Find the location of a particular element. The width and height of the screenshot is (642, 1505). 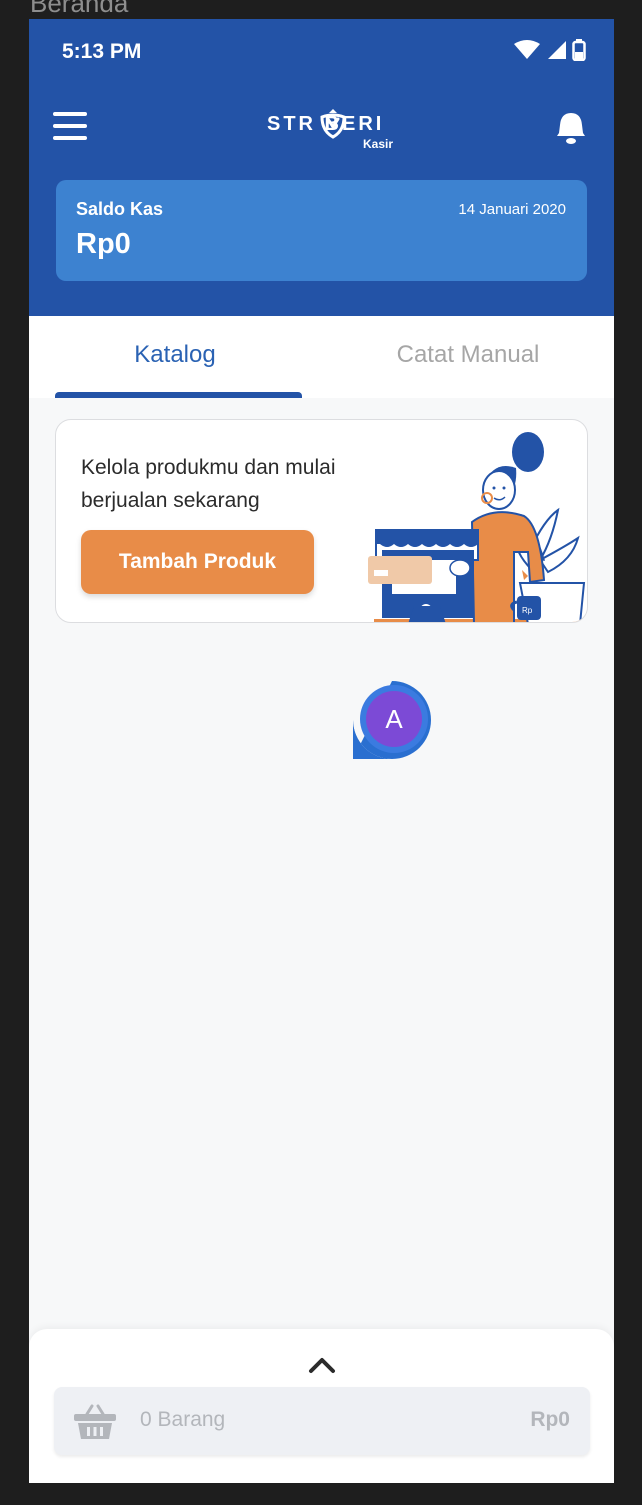

status-time: 5:13 PM is located at coordinates (102, 51).